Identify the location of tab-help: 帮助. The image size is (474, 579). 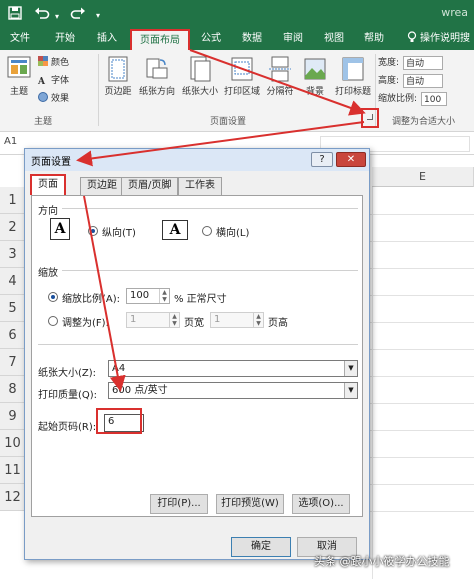
(374, 39).